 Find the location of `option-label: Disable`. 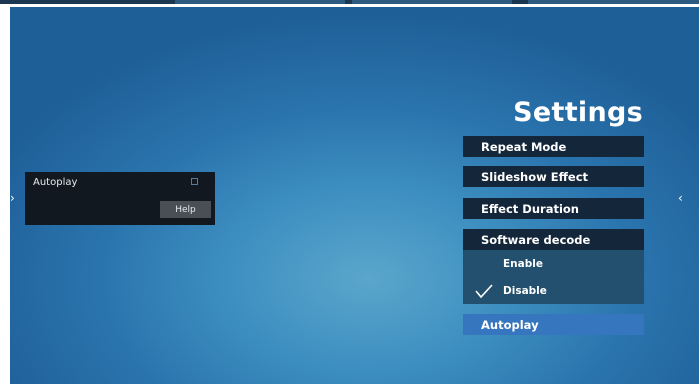

option-label: Disable is located at coordinates (525, 291).